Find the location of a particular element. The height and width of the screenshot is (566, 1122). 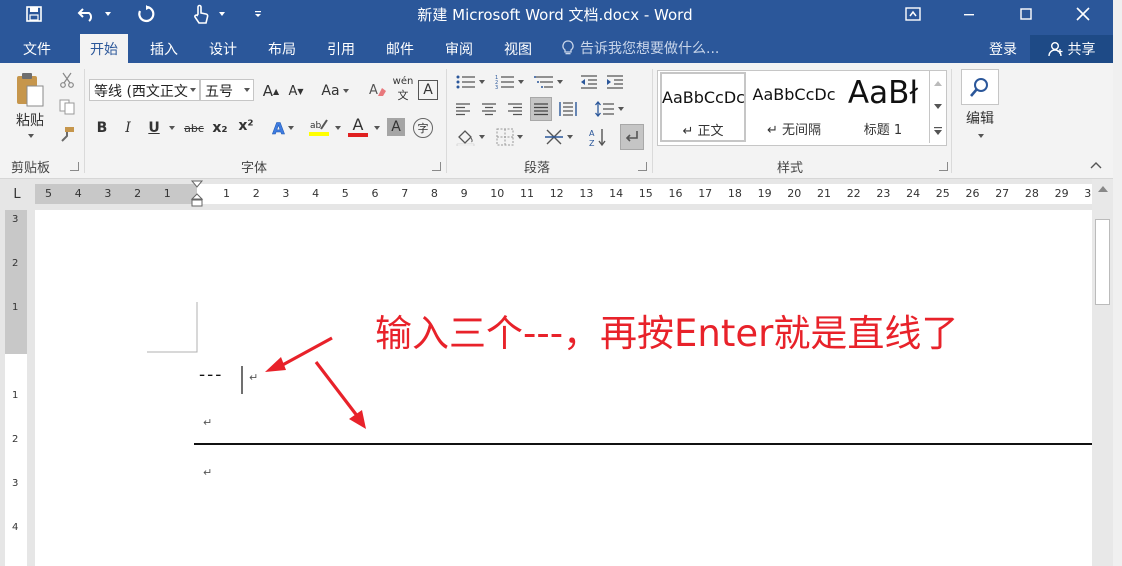

styles-down-icon is located at coordinates (938, 107).